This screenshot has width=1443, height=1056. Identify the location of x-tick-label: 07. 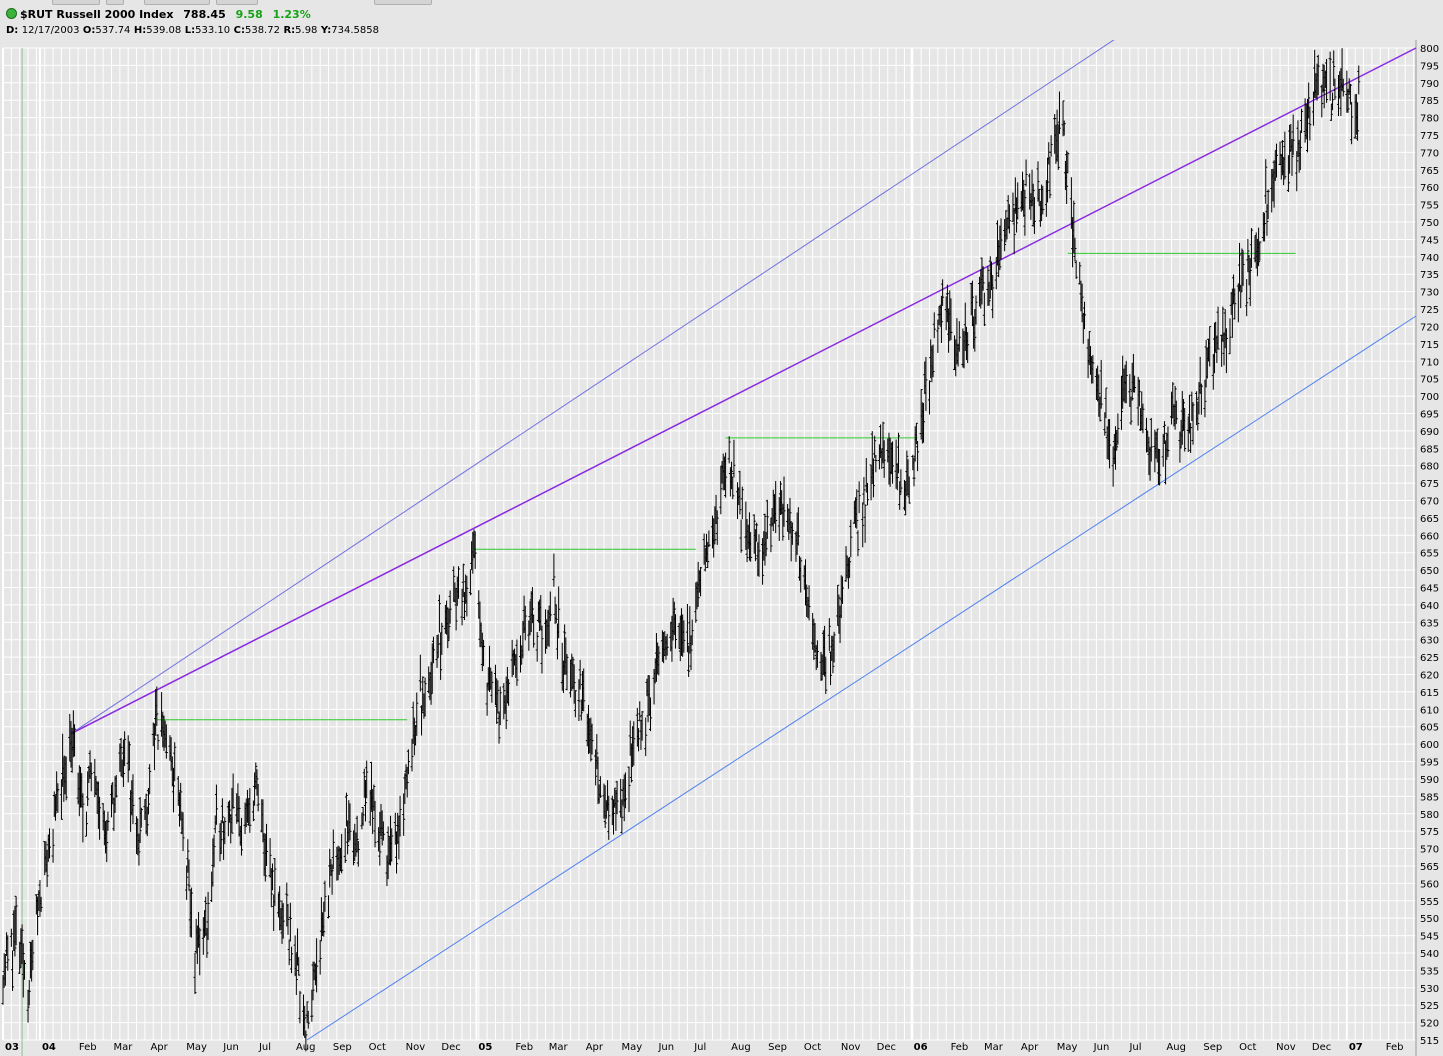
(1356, 1047).